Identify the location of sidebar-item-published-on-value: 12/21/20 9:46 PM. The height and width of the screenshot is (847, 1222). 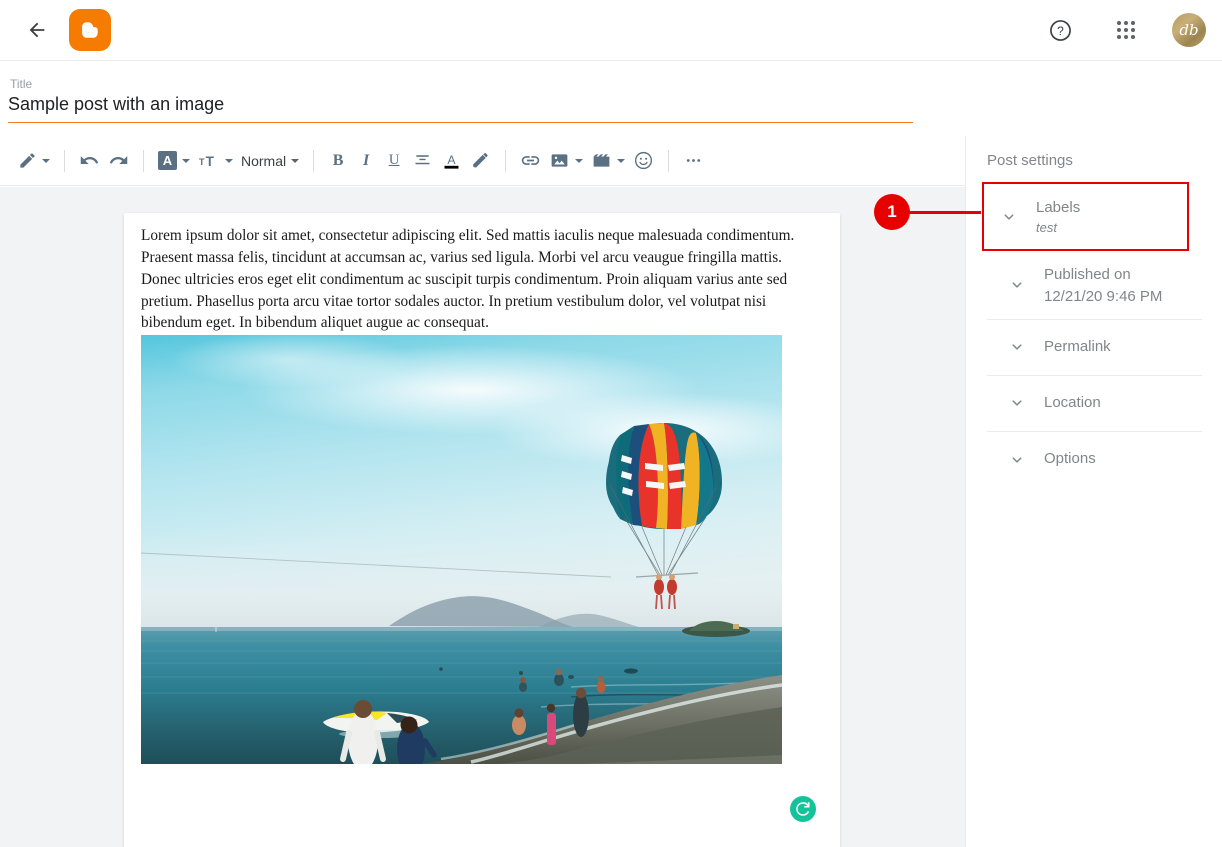
(1103, 296).